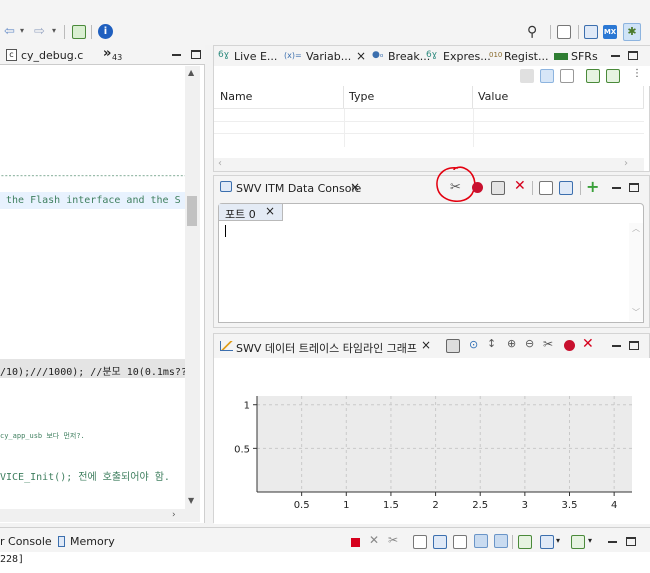 The image size is (650, 573). I want to click on layout-icon, so click(567, 76).